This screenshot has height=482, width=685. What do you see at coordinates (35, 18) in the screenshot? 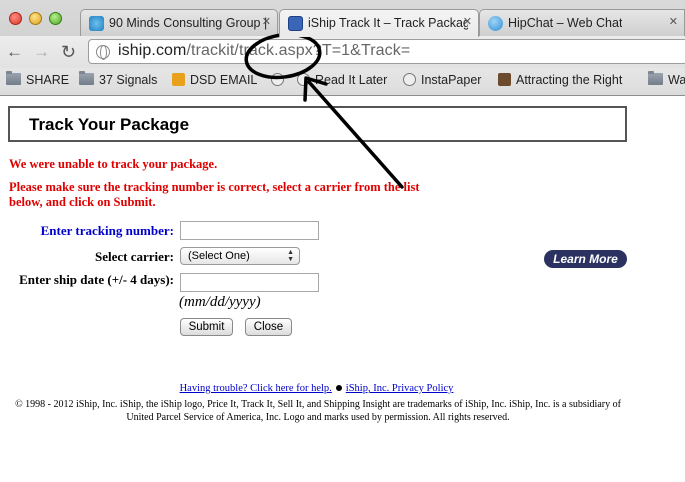
I see `minimize-window-icon` at bounding box center [35, 18].